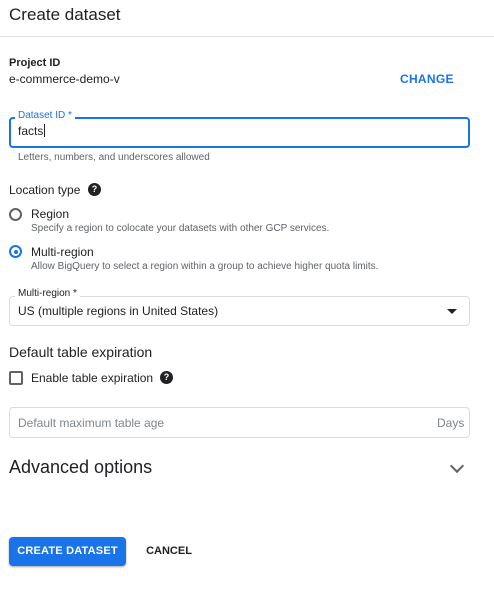 The height and width of the screenshot is (592, 494). What do you see at coordinates (45, 190) in the screenshot?
I see `location-type-label: Location type` at bounding box center [45, 190].